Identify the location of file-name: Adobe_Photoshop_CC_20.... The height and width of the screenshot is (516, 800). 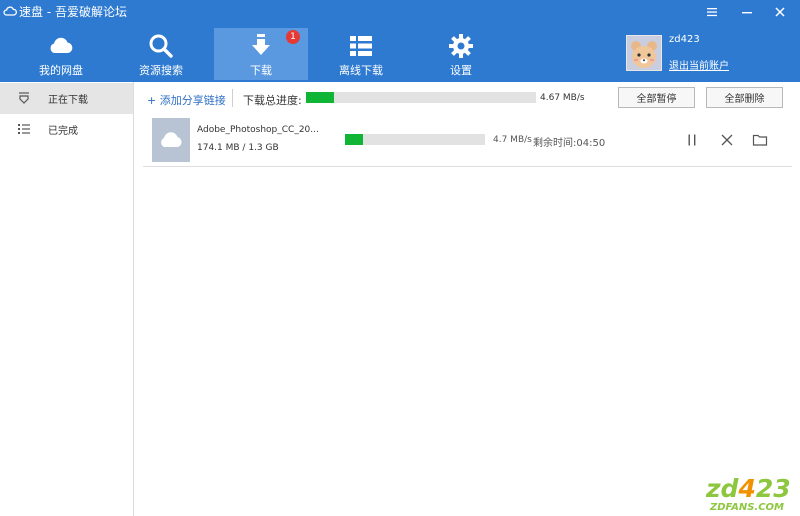
(258, 130).